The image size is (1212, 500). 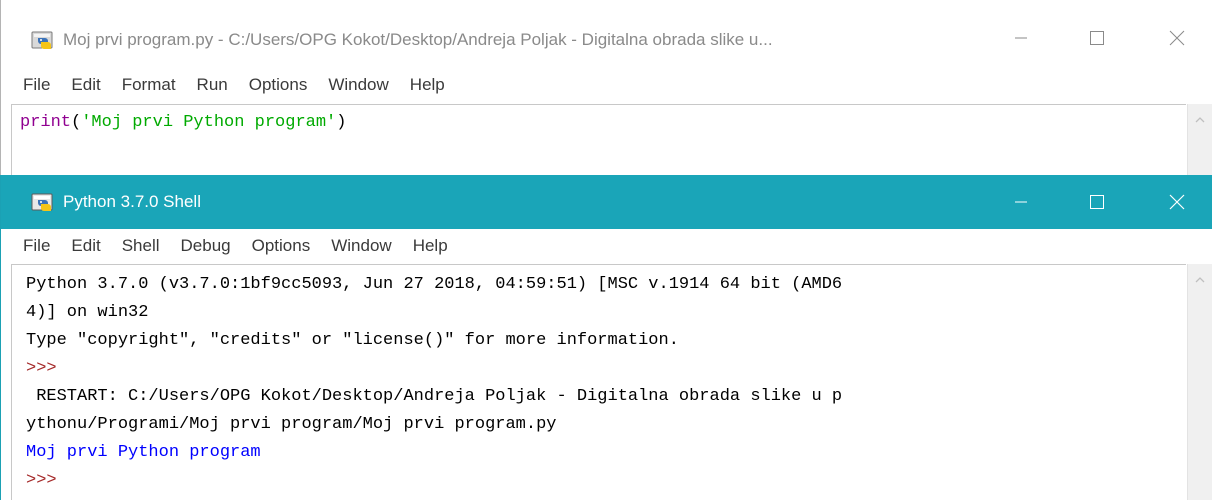 I want to click on editor-scrollbar, so click(x=1199, y=139).